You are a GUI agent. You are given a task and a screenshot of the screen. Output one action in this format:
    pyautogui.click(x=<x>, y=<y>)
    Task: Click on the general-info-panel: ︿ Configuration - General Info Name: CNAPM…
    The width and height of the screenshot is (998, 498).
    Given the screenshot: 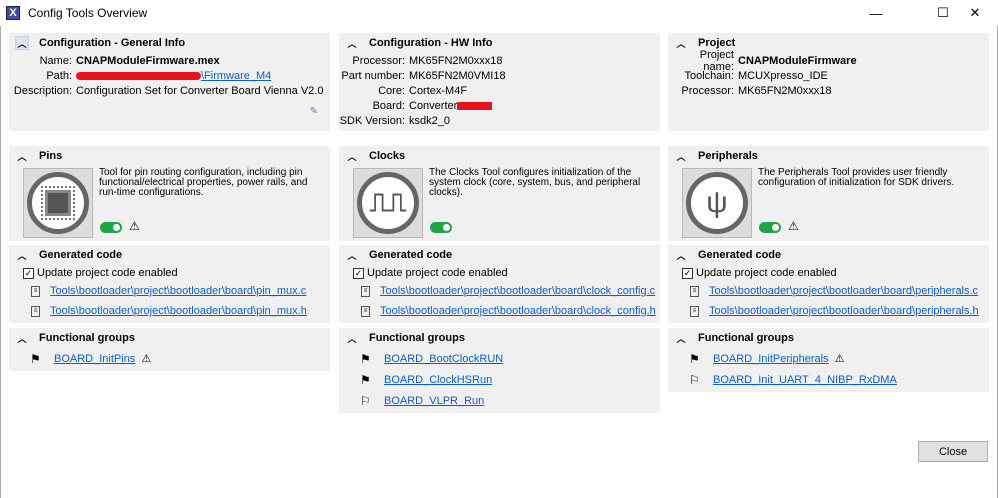 What is the action you would take?
    pyautogui.click(x=169, y=82)
    